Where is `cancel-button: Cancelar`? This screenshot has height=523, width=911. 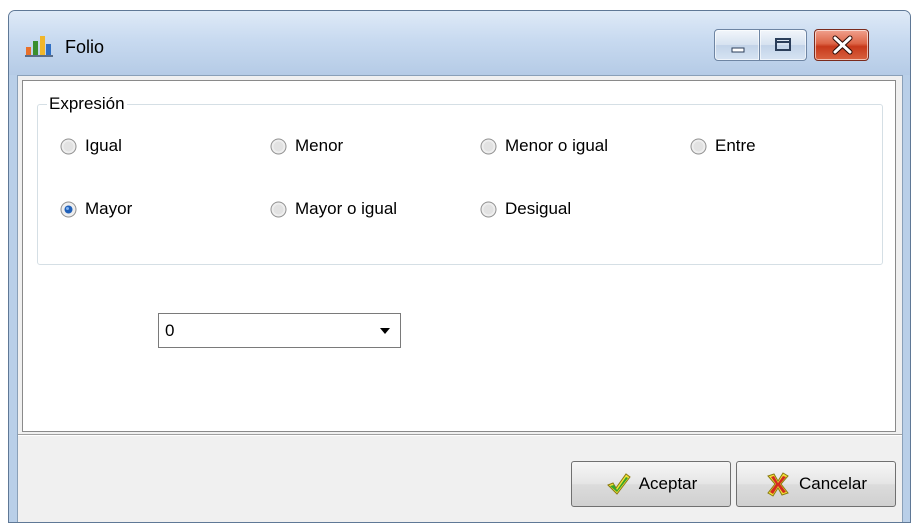 cancel-button: Cancelar is located at coordinates (816, 484).